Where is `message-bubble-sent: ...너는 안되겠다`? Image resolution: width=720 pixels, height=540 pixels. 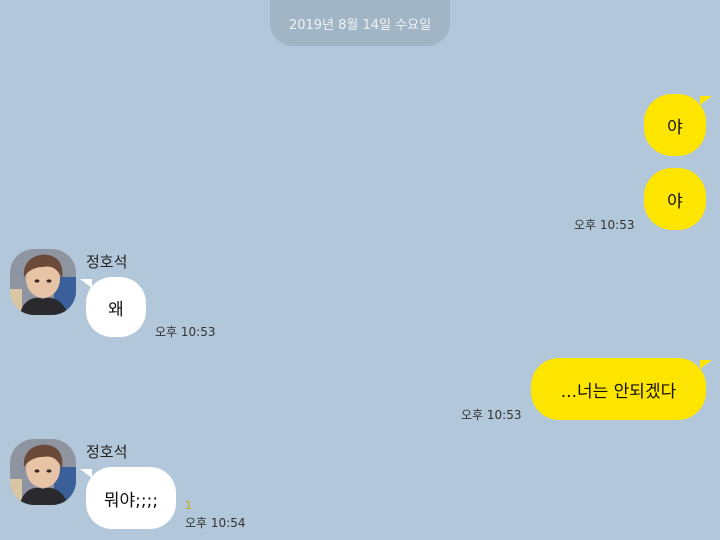 message-bubble-sent: ...너는 안되겠다 is located at coordinates (618, 389).